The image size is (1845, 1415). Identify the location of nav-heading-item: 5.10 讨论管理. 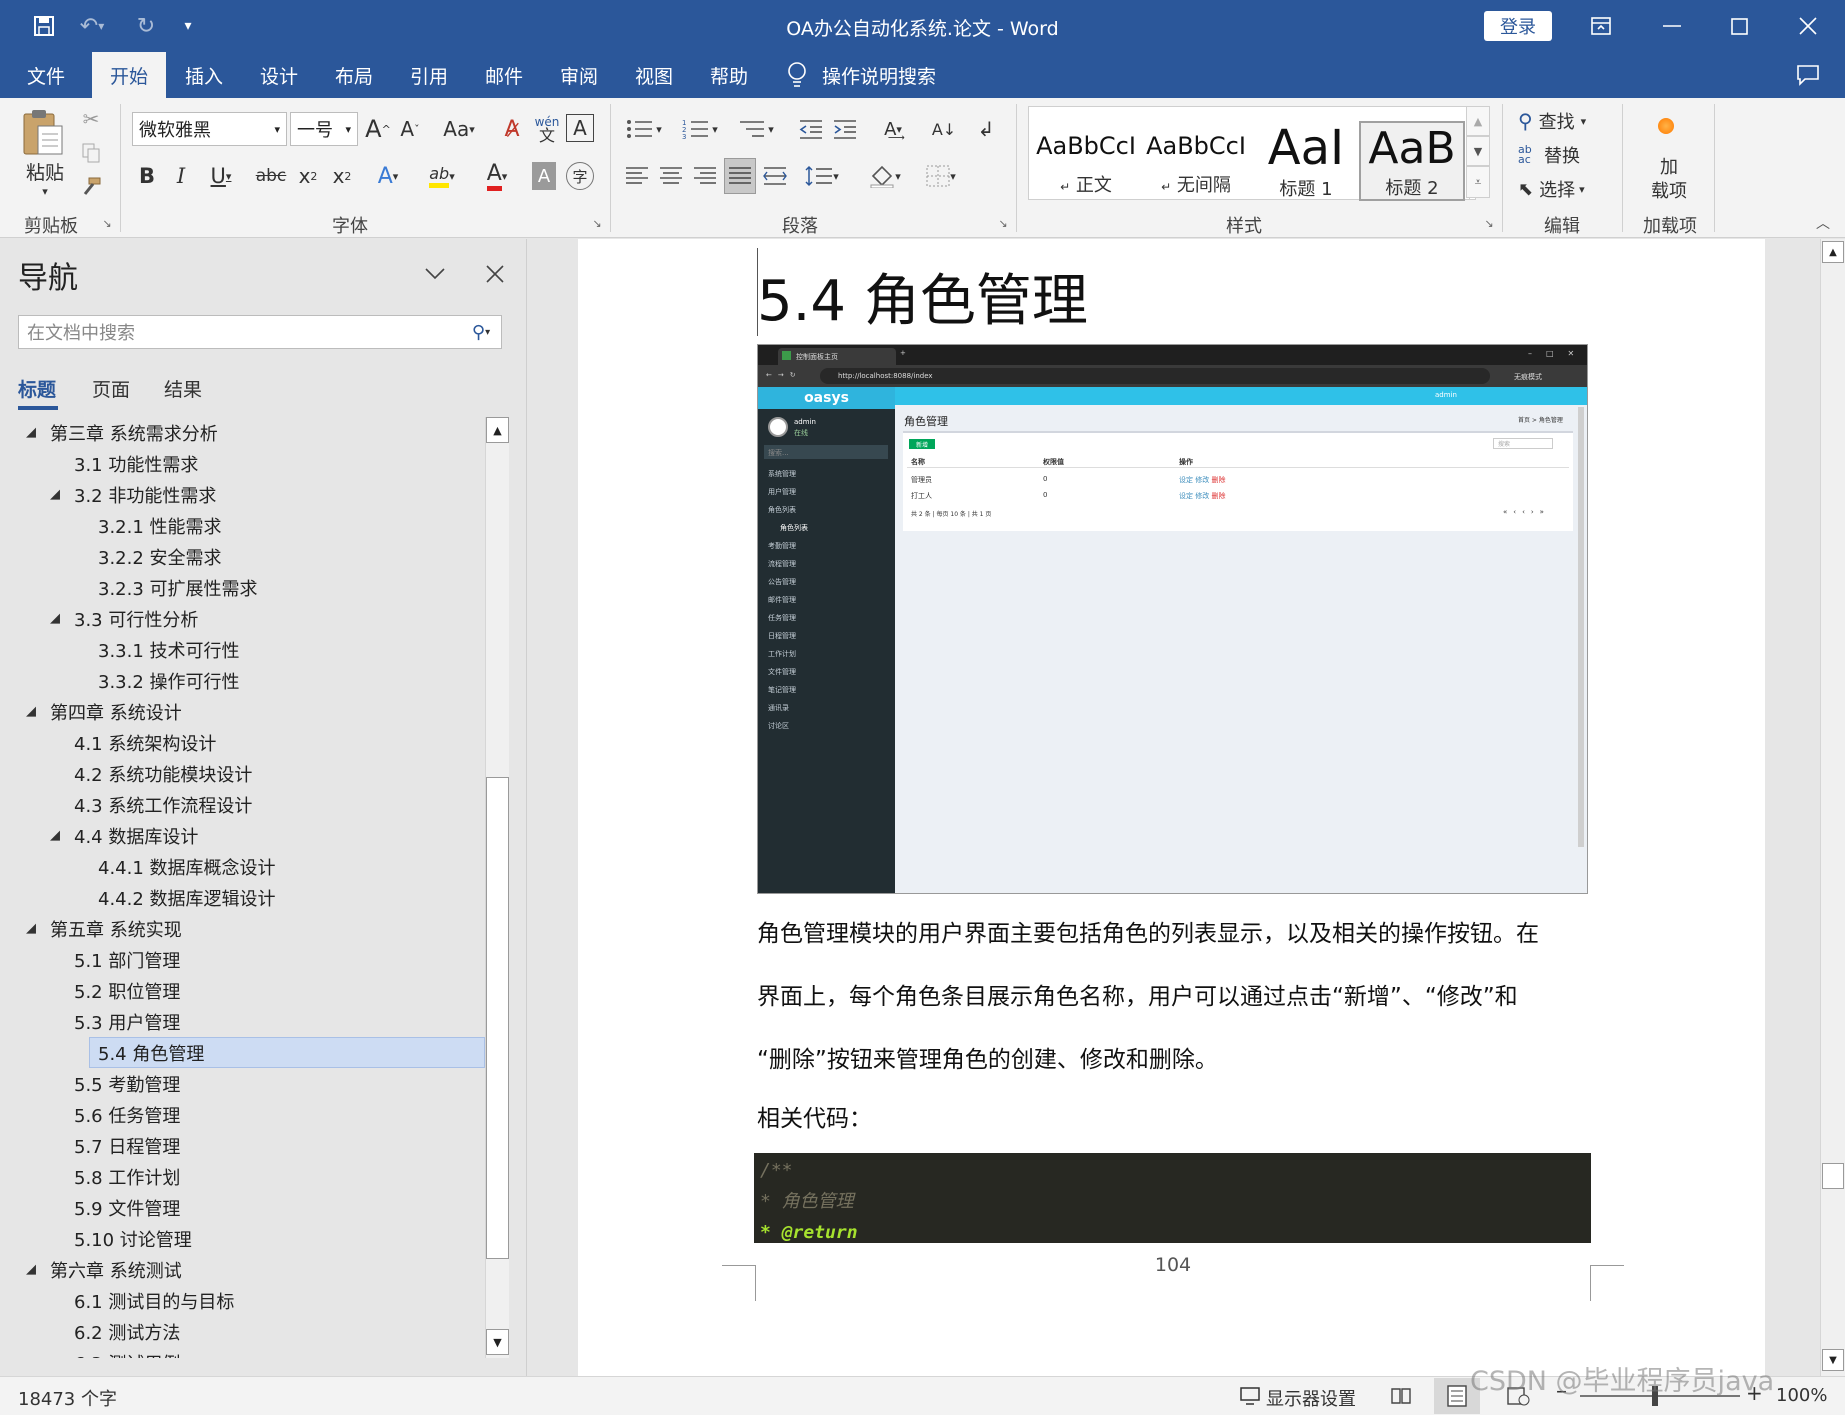
(242, 1238).